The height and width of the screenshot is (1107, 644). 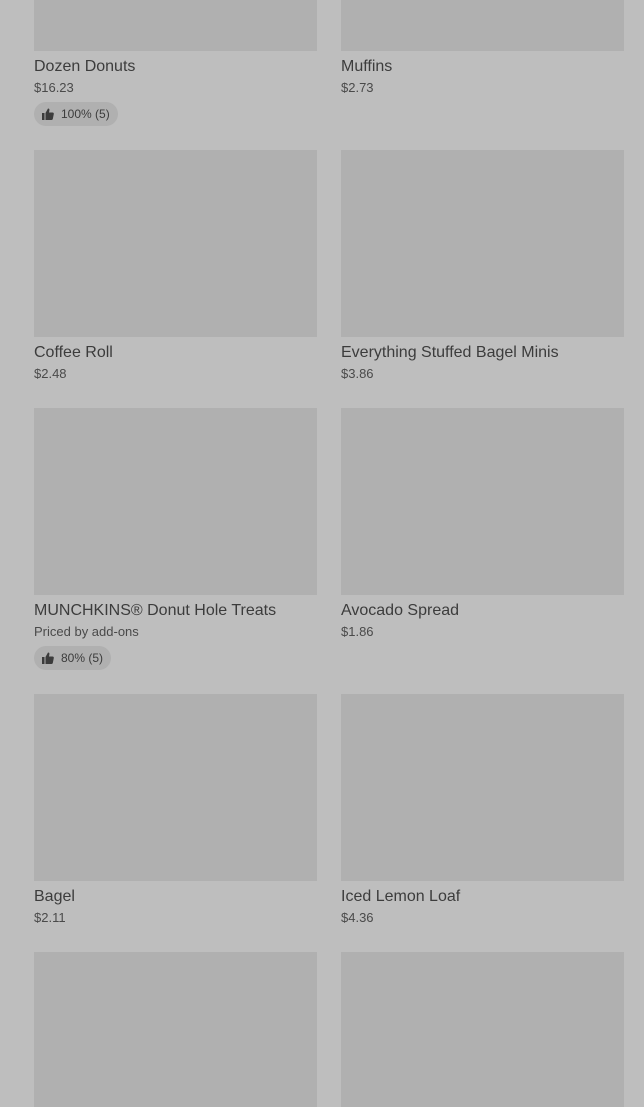 What do you see at coordinates (50, 917) in the screenshot?
I see `item-price: $2.11` at bounding box center [50, 917].